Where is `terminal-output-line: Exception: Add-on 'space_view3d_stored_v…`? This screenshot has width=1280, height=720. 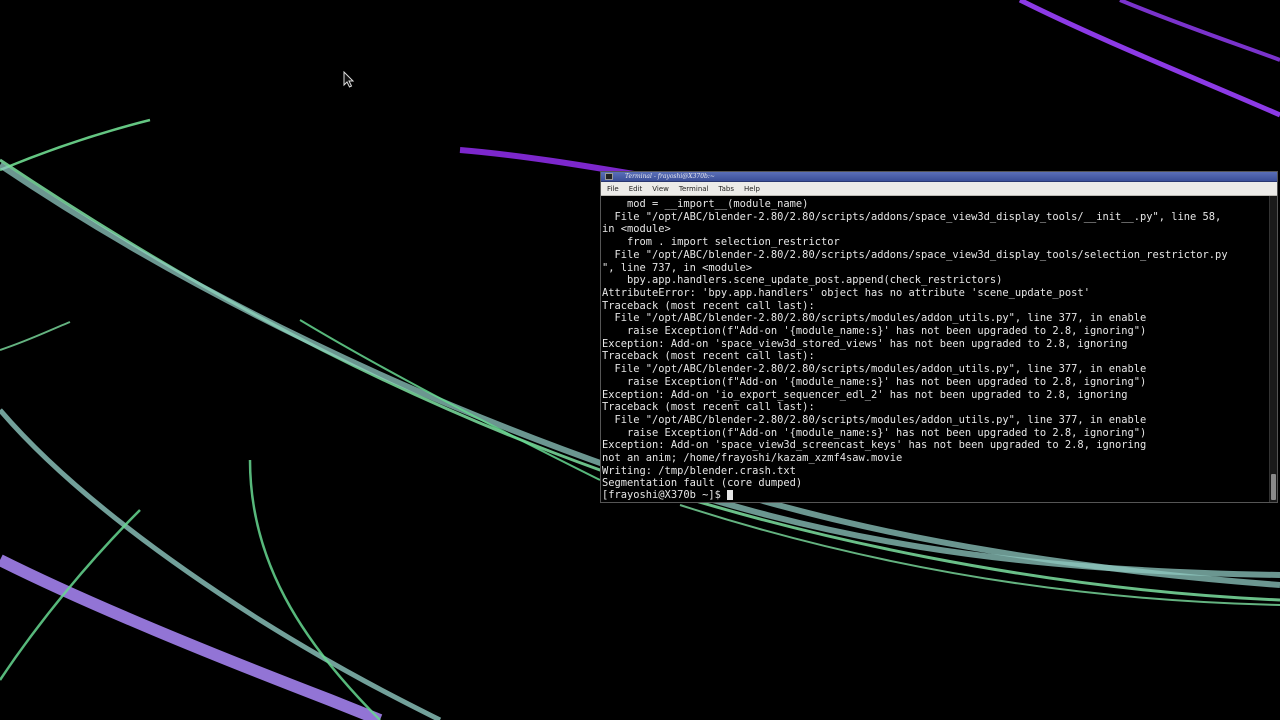 terminal-output-line: Exception: Add-on 'space_view3d_stored_v… is located at coordinates (865, 343).